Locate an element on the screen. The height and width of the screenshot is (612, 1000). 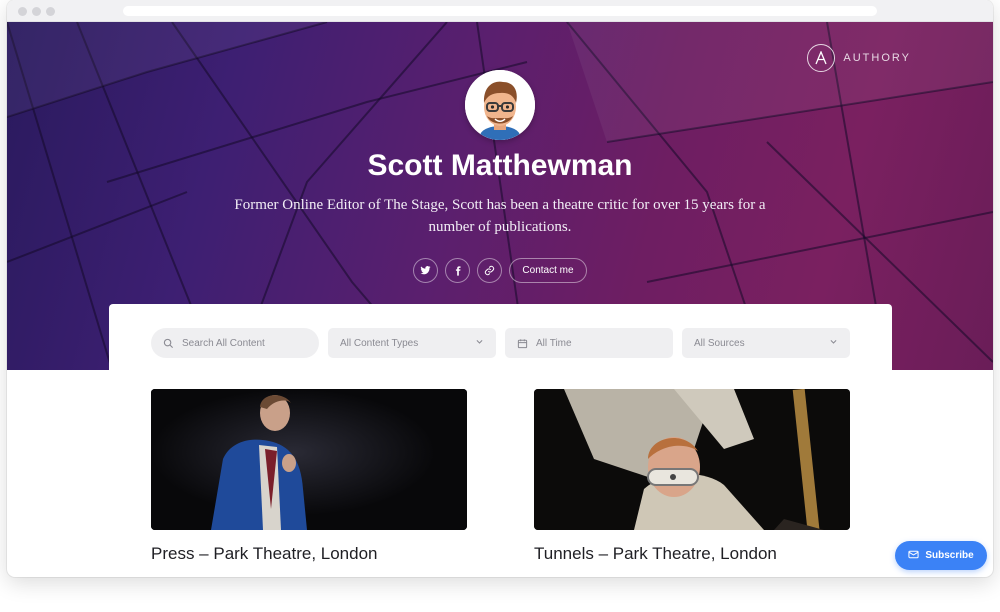
time-filter: All Time is located at coordinates (589, 343).